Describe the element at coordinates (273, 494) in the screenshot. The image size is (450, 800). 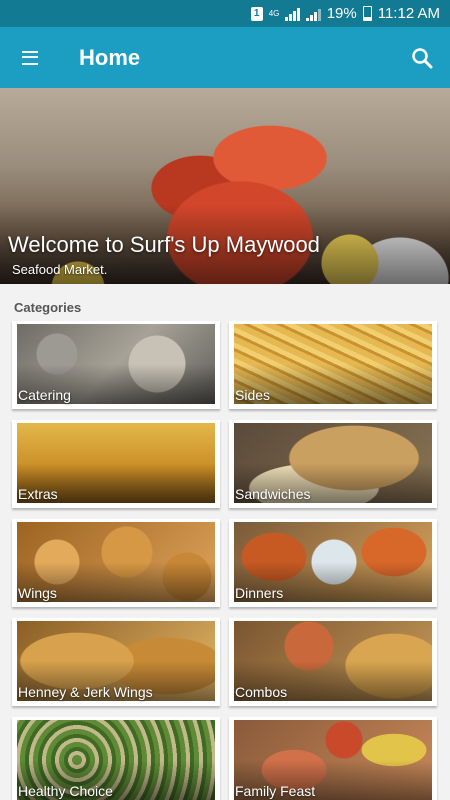
I see `category-label: Sandwiches` at that location.